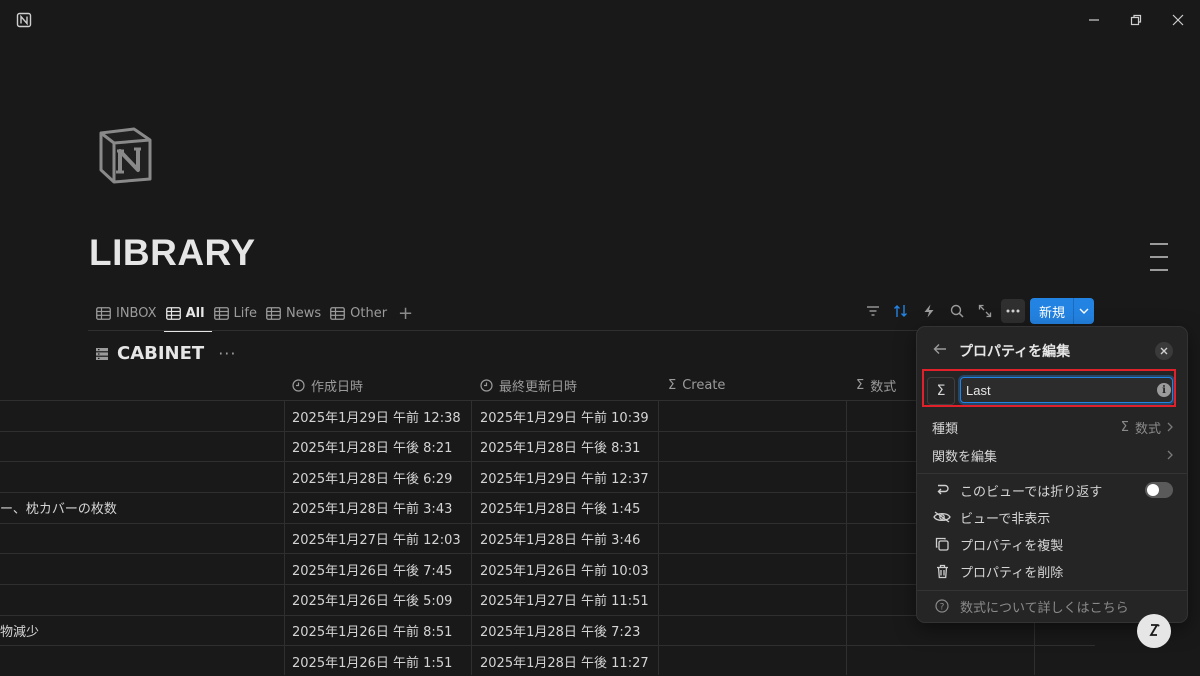 This screenshot has width=1200, height=676. I want to click on tab-label: INBOX, so click(136, 313).